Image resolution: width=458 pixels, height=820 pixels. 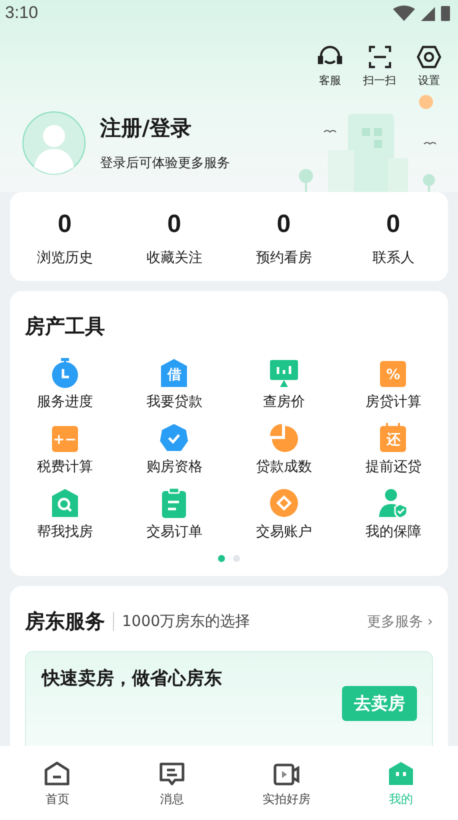 What do you see at coordinates (445, 13) in the screenshot?
I see `battery-icon` at bounding box center [445, 13].